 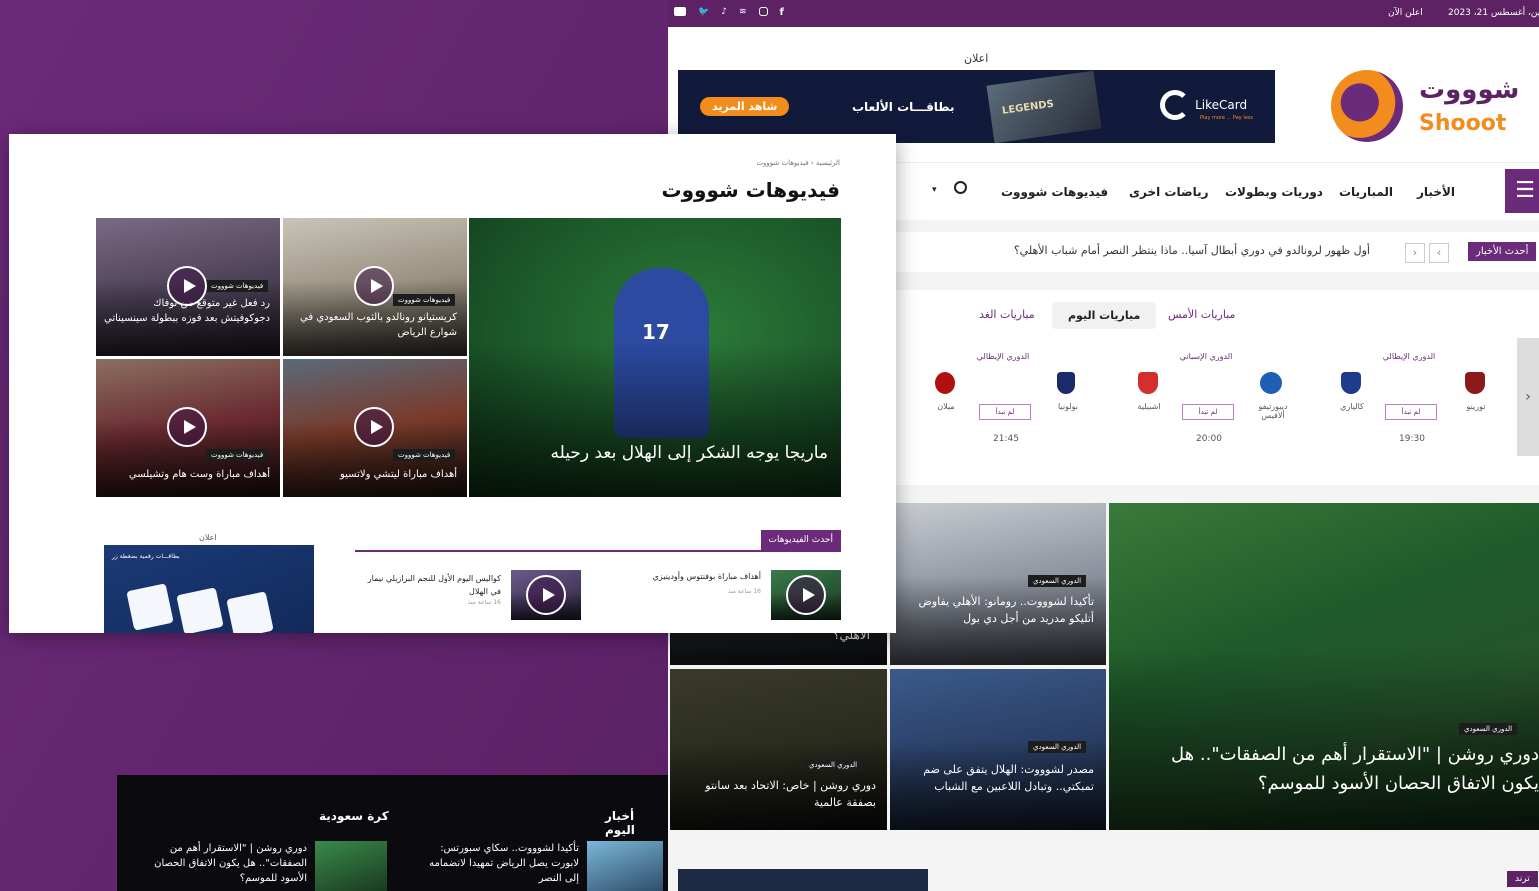 What do you see at coordinates (199, 474) in the screenshot?
I see `video-title: أهداف مباراة وست هام وتشيلسي` at bounding box center [199, 474].